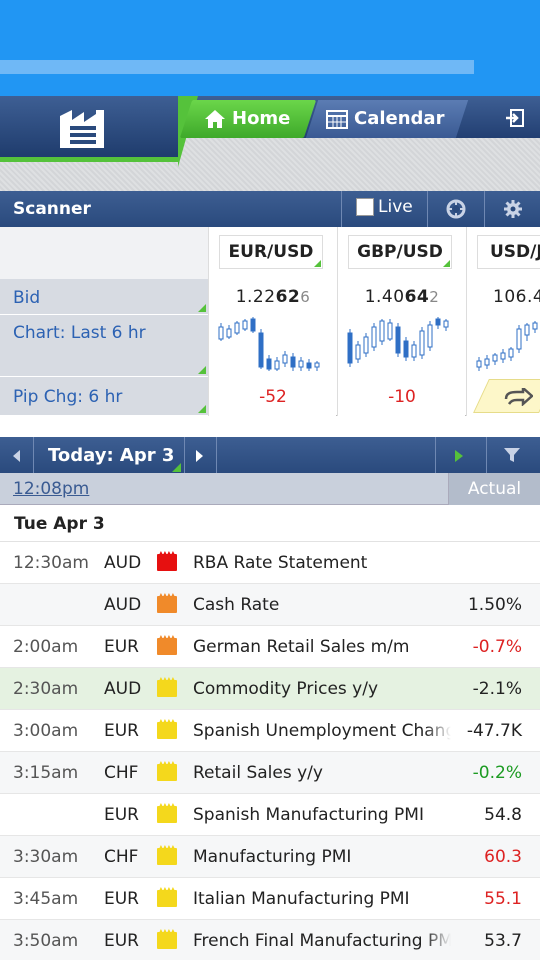 Image resolution: width=540 pixels, height=960 pixels. I want to click on event-row: AUD Cash Rate 1.50%, so click(270, 605).